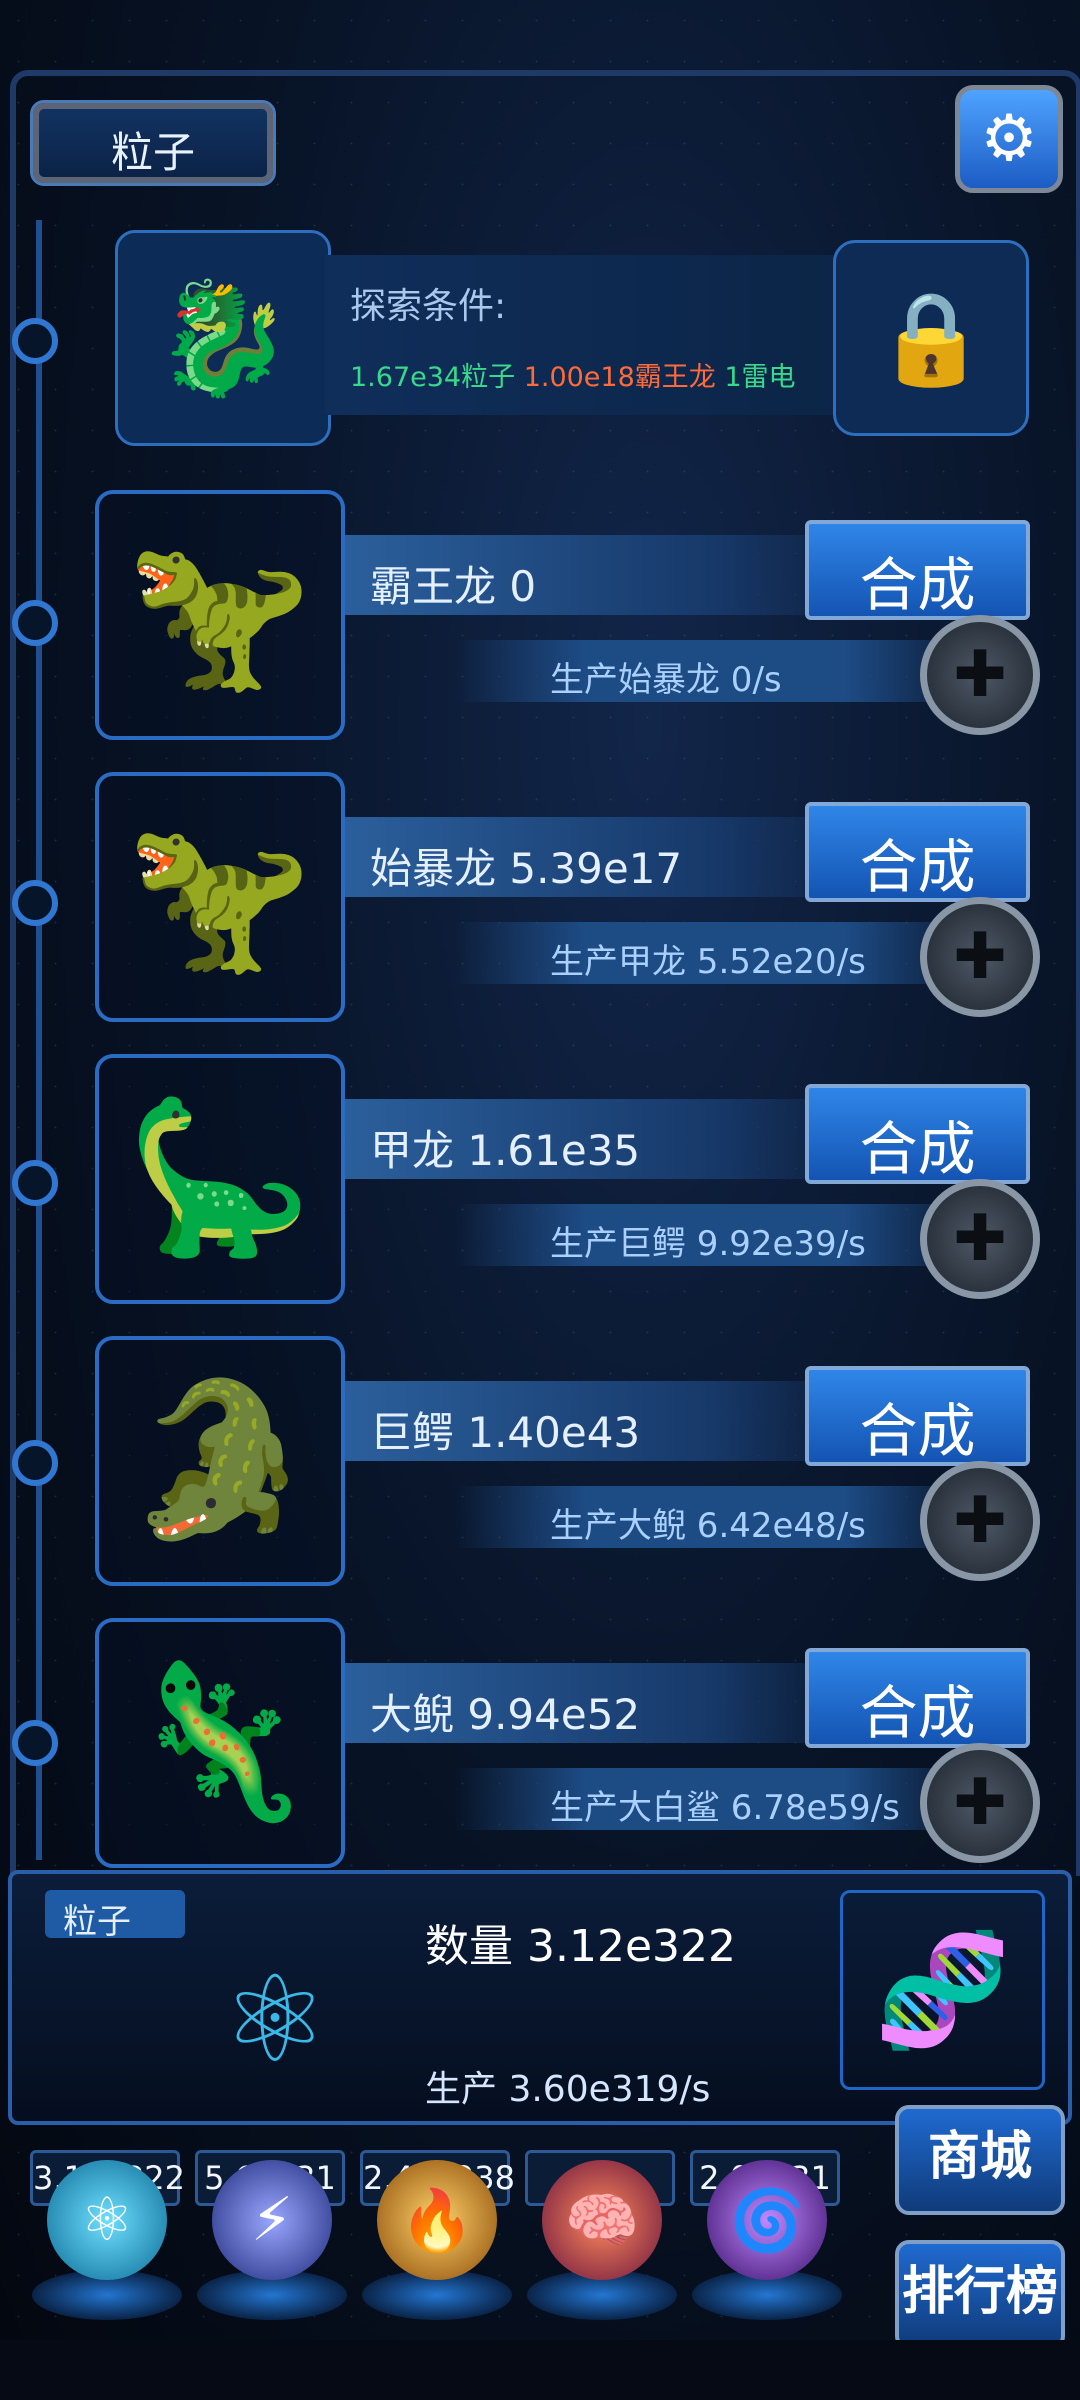 This screenshot has width=1080, height=2400. I want to click on particle-atom-icon: ⚛, so click(275, 2020).